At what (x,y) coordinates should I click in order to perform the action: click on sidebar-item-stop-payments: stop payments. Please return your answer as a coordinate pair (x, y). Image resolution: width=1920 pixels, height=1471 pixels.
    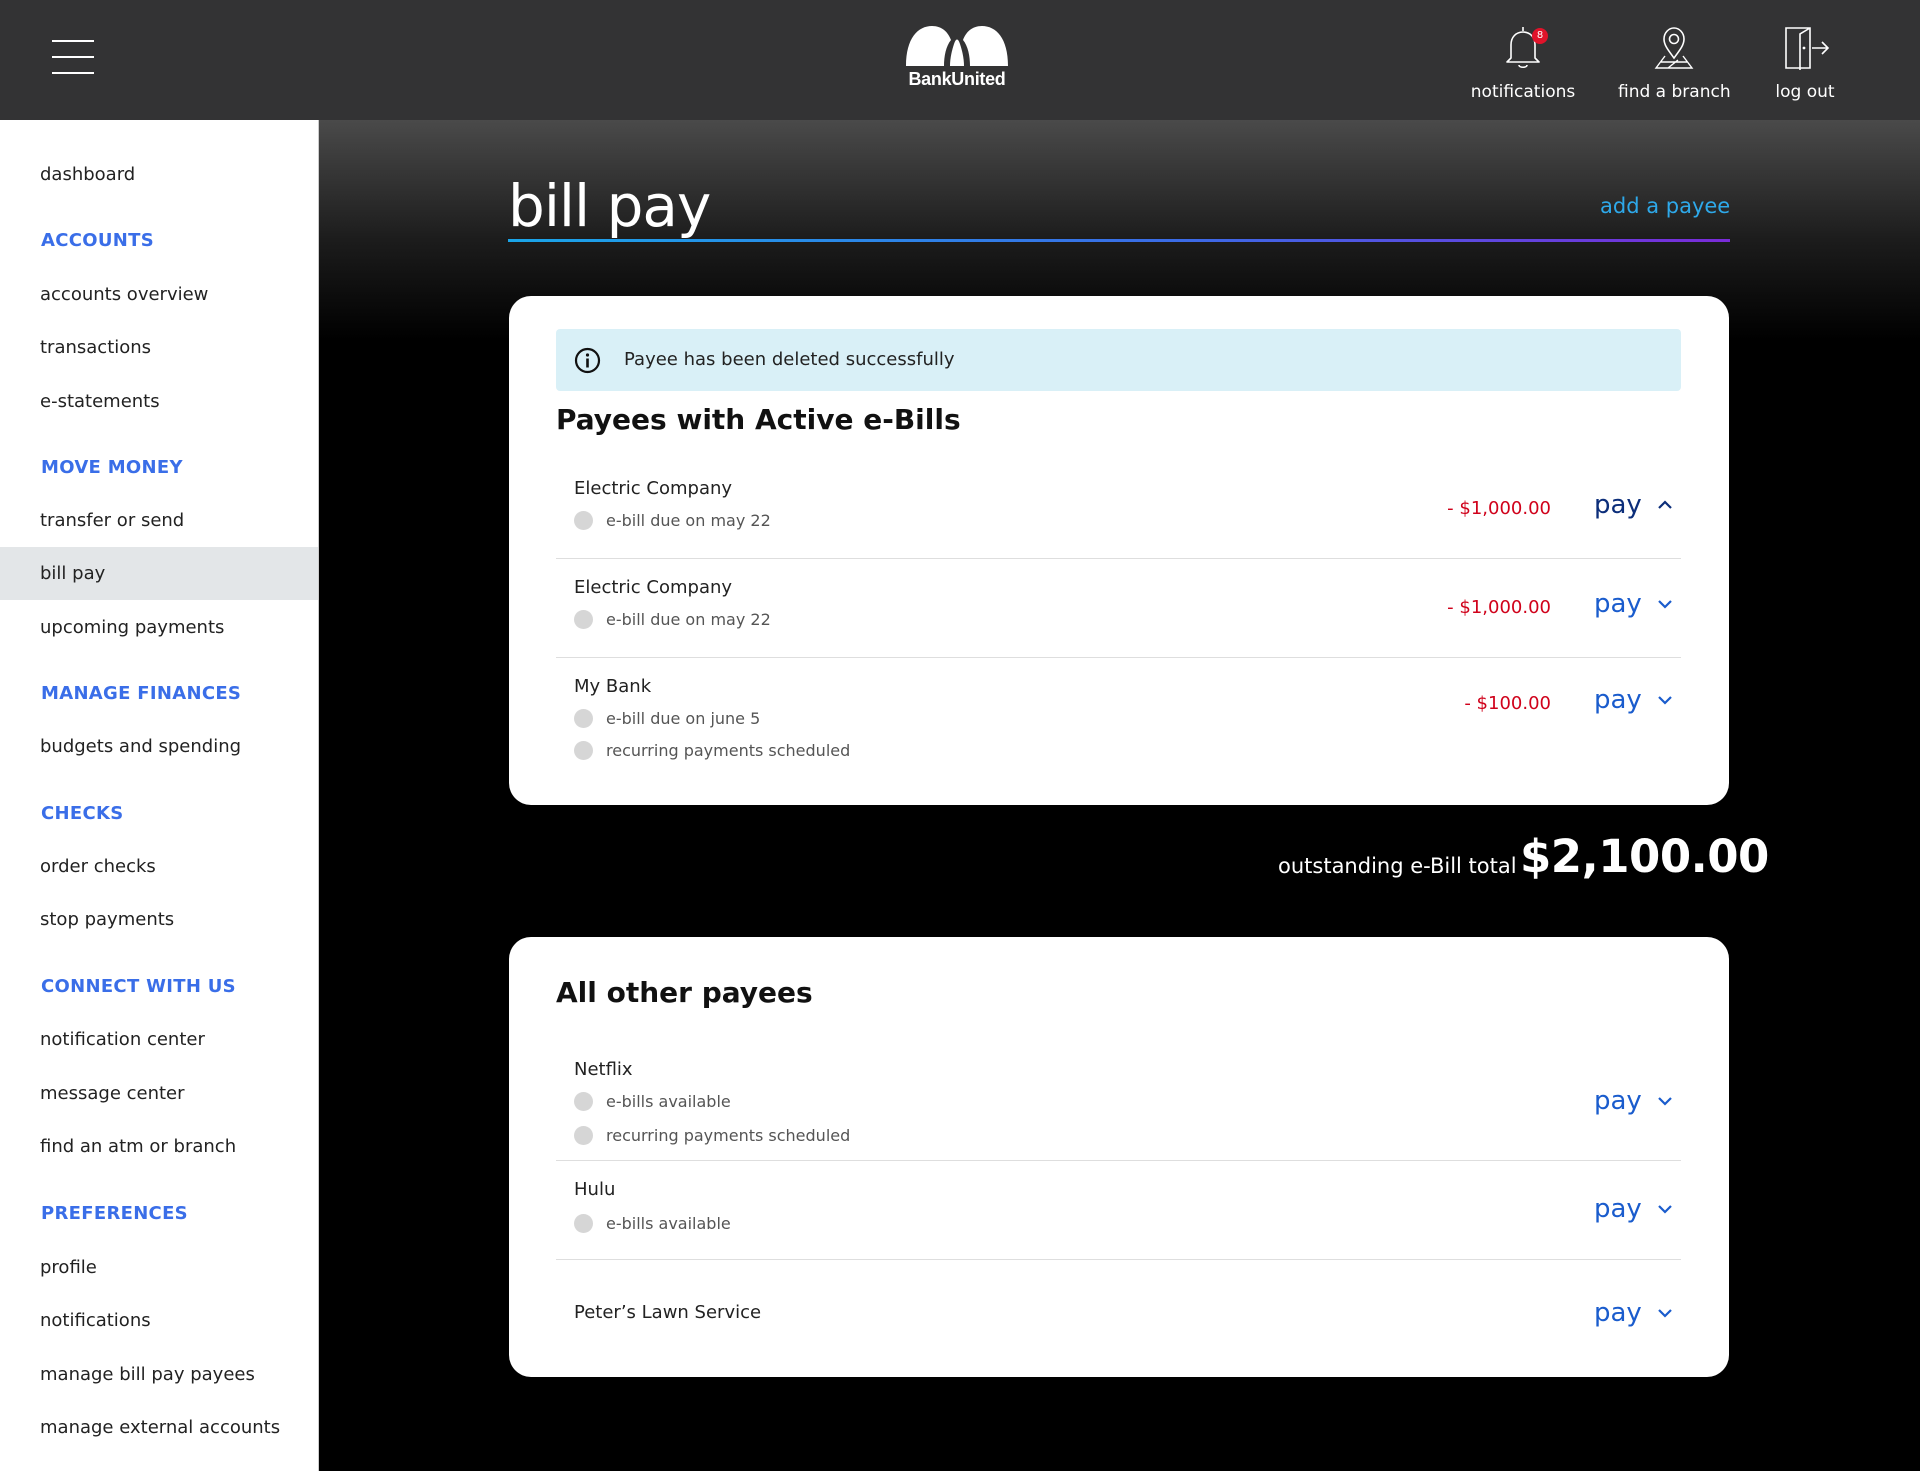
    Looking at the image, I should click on (159, 919).